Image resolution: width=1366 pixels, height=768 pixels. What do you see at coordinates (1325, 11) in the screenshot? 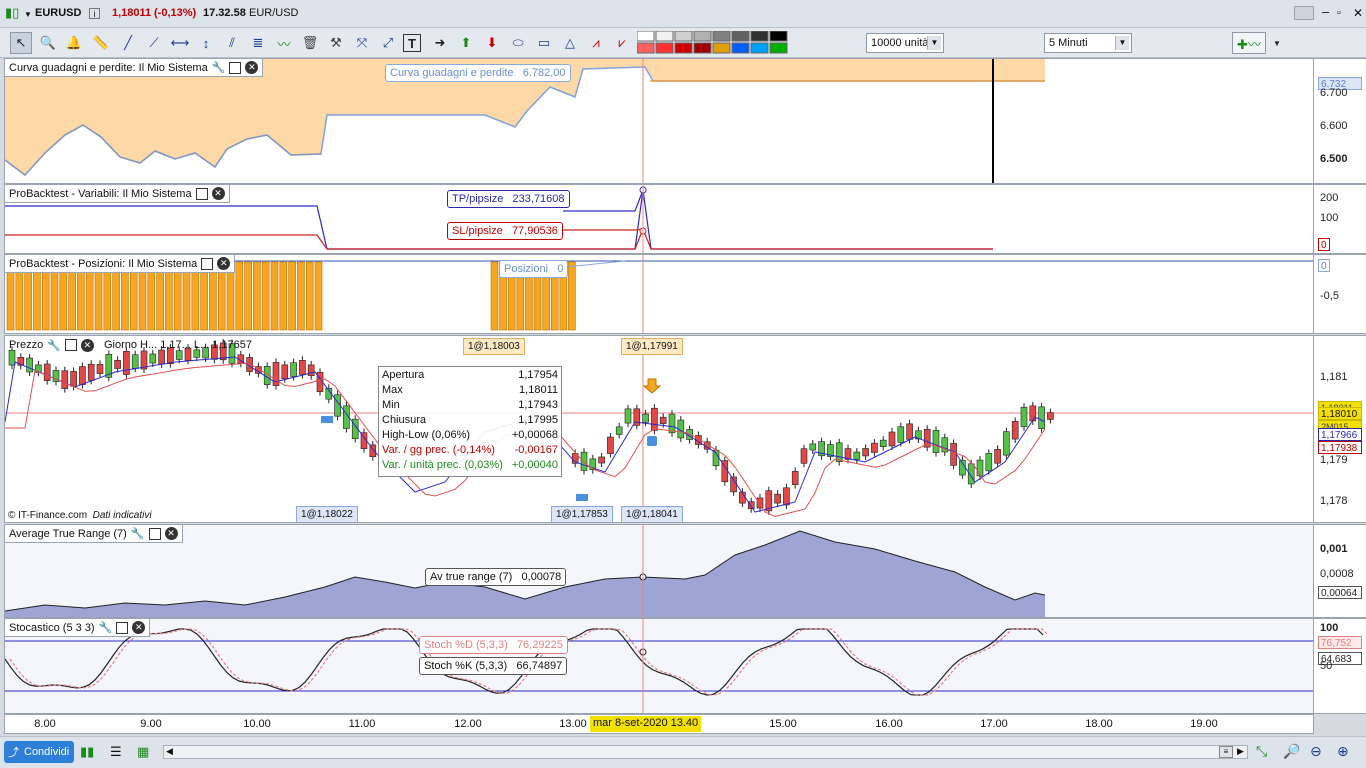
I see `minimize-button: –` at bounding box center [1325, 11].